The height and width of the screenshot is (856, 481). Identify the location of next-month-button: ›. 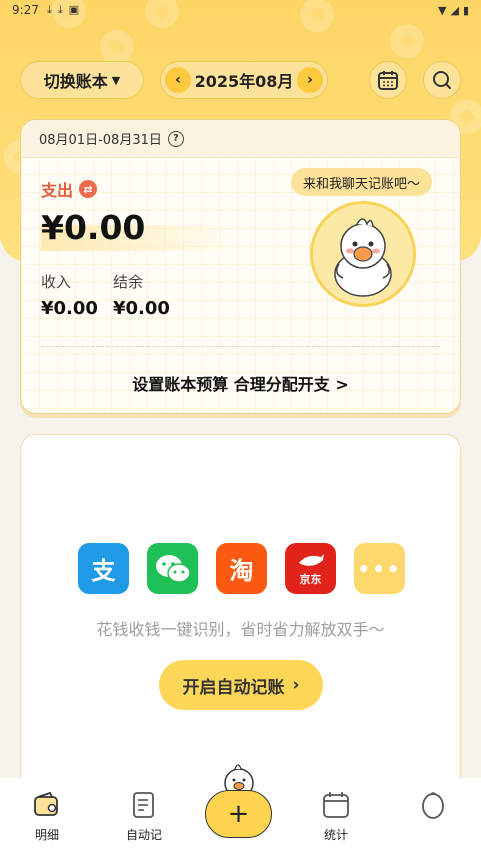
(310, 80).